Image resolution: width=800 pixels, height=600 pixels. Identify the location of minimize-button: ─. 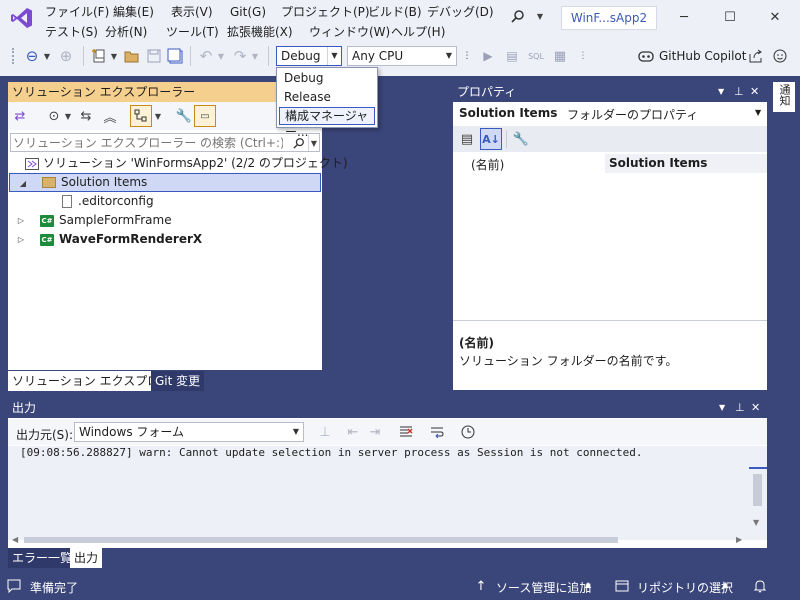
(684, 17).